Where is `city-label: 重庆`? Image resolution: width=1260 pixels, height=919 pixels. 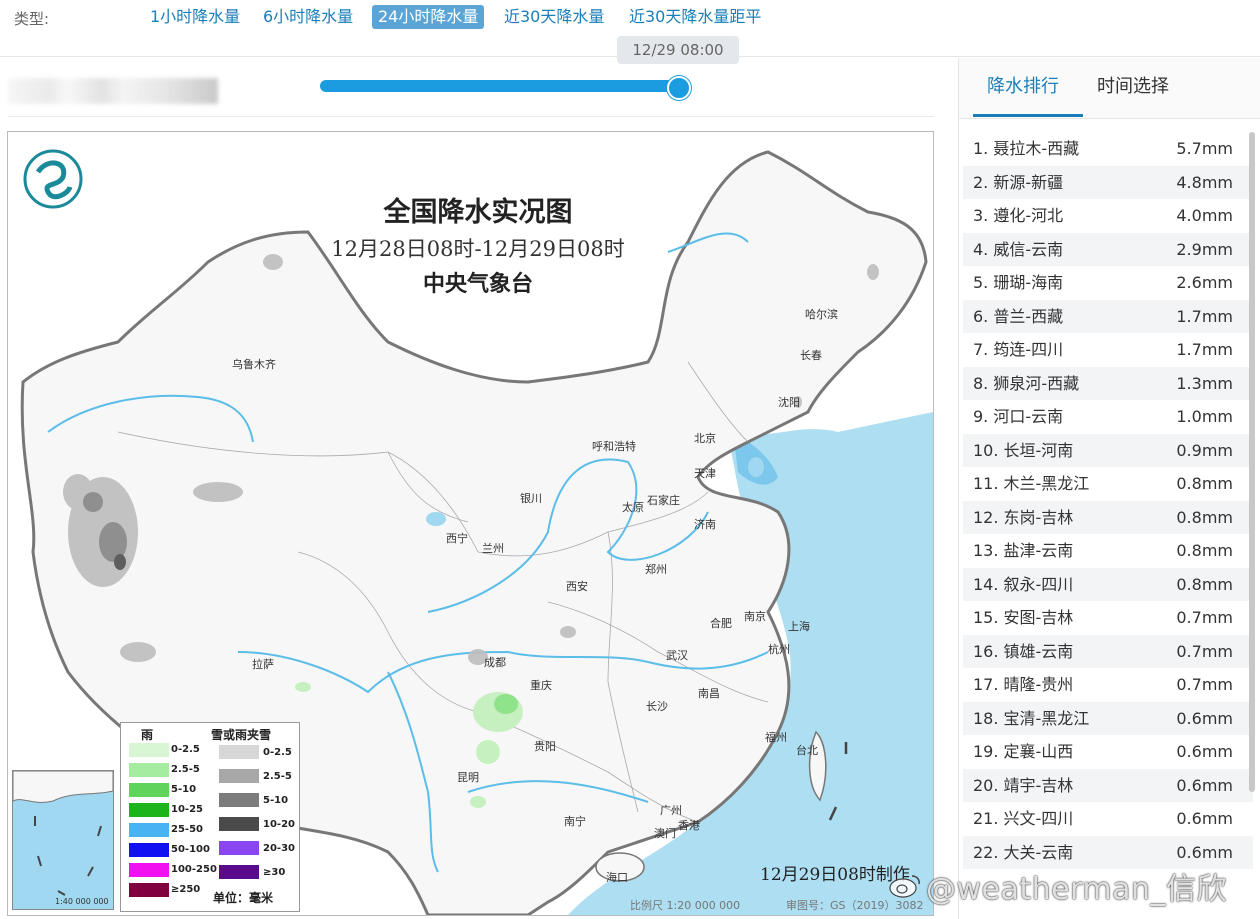
city-label: 重庆 is located at coordinates (541, 685).